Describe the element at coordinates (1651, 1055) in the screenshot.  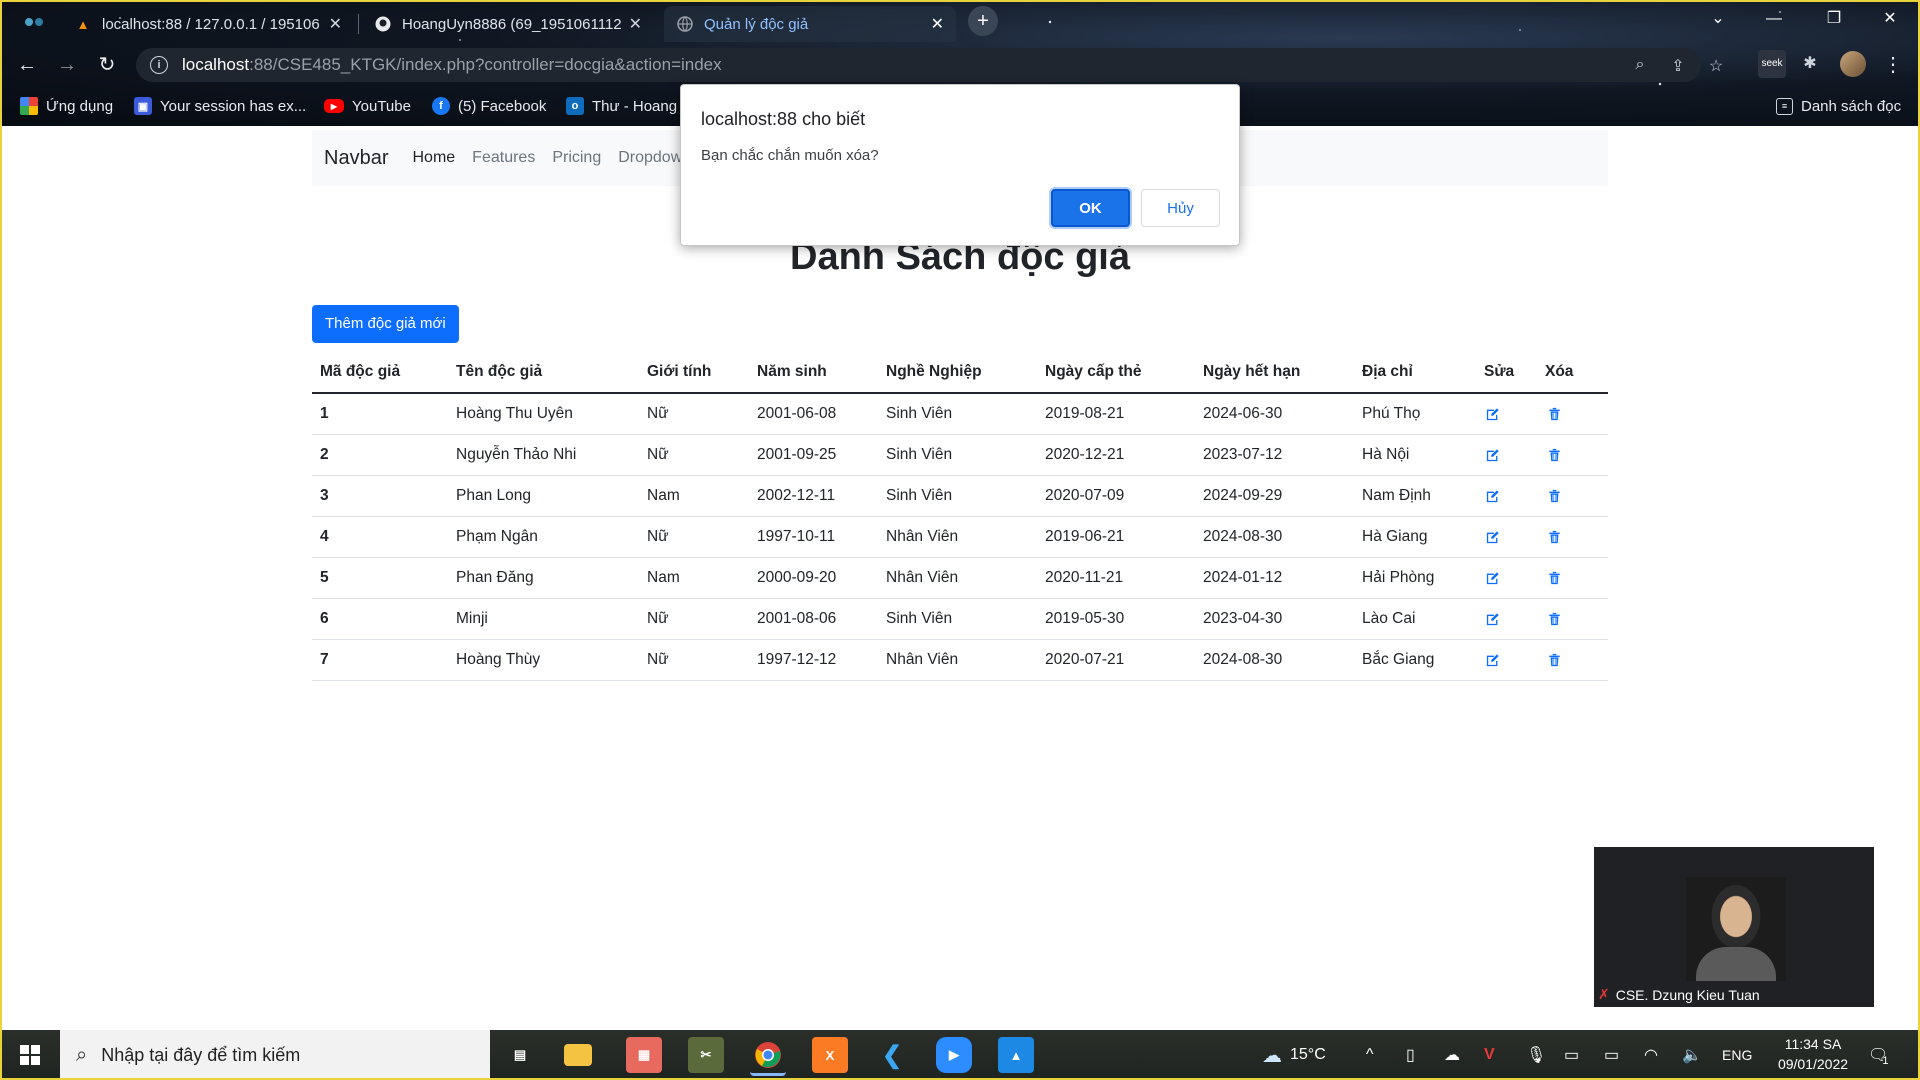
I see `wifi-icon: ◠` at that location.